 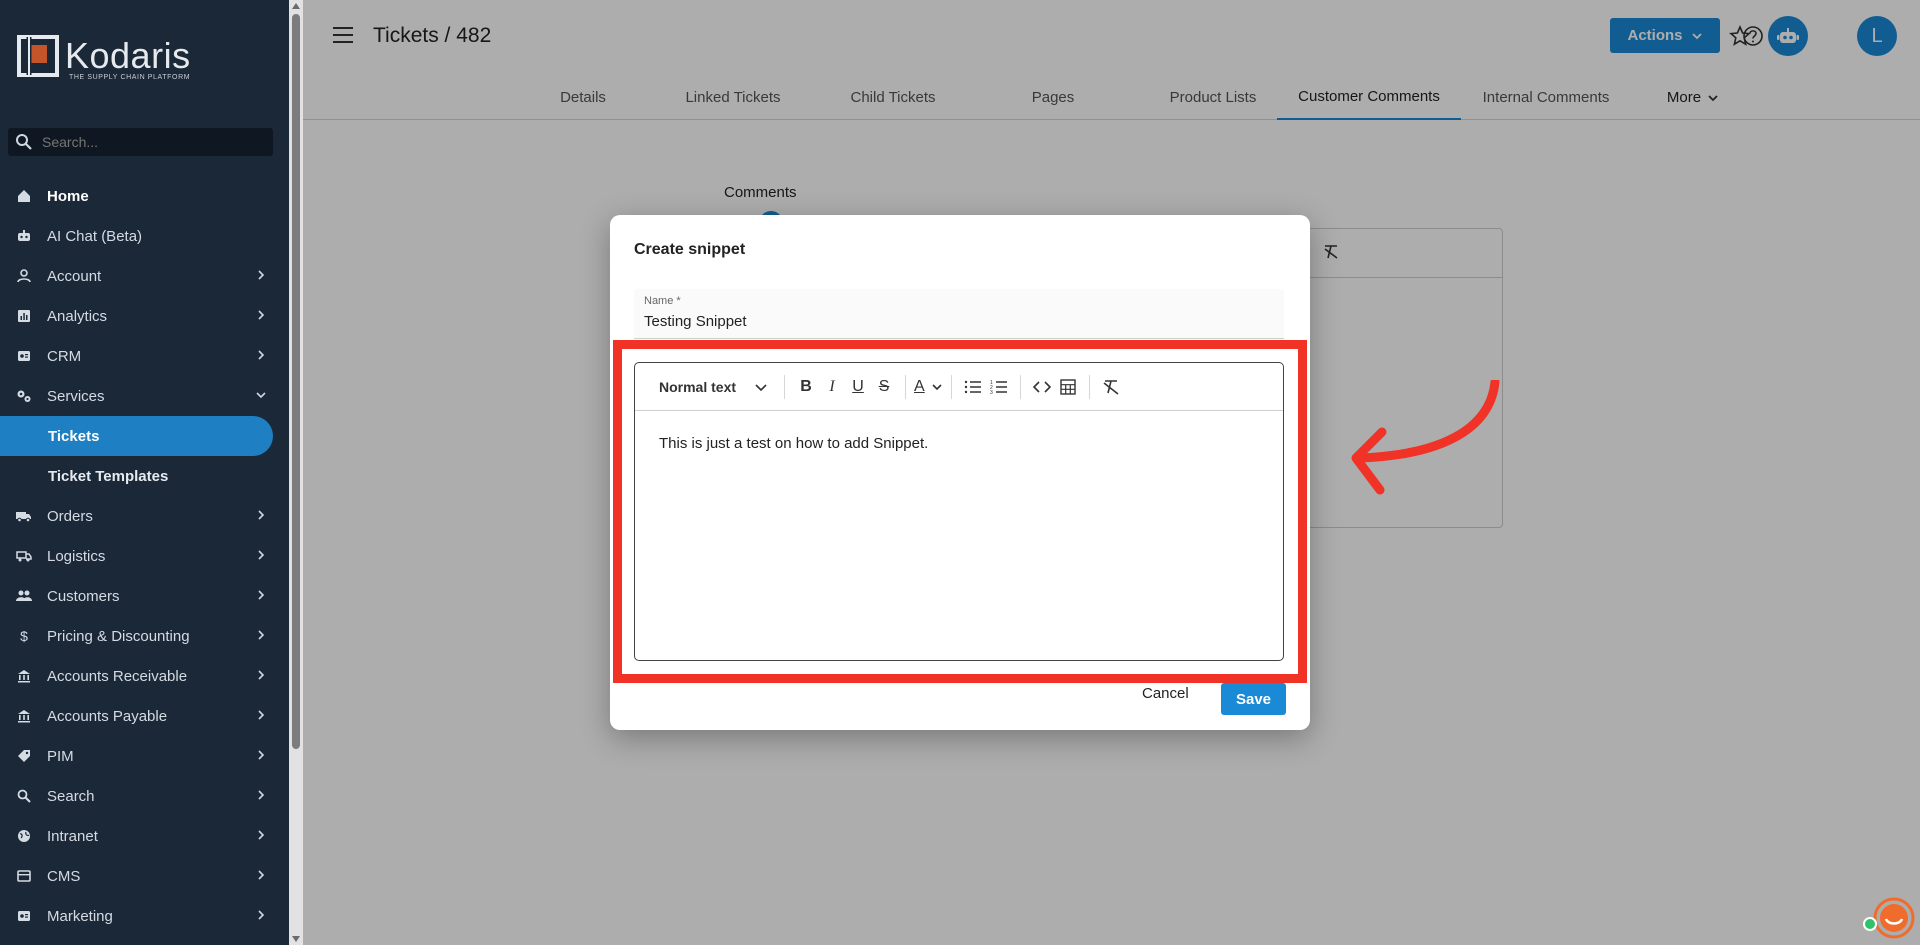 I want to click on home-icon, so click(x=24, y=196).